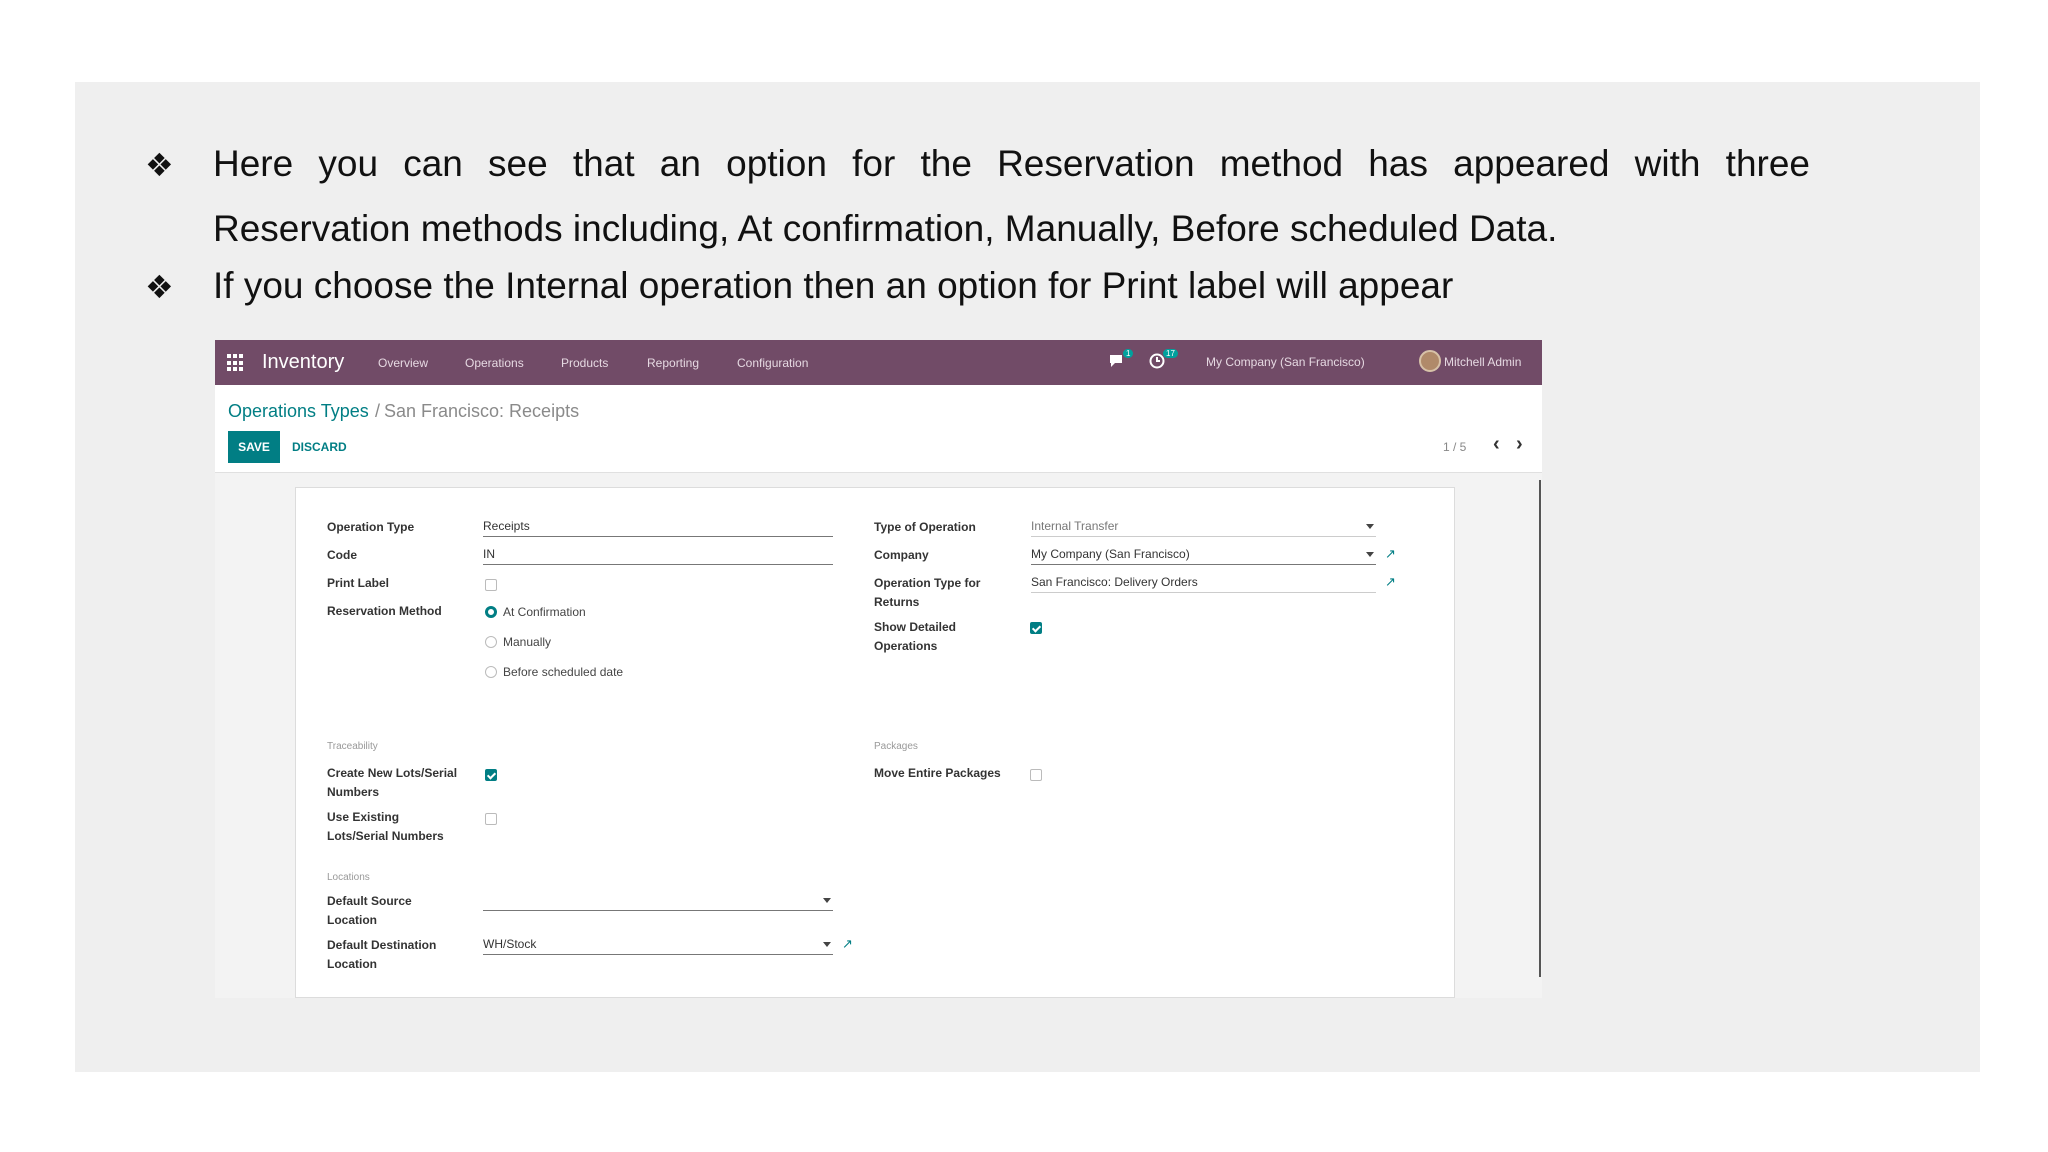 This screenshot has width=2048, height=1152. What do you see at coordinates (527, 642) in the screenshot?
I see `reservation-option-label: Manually` at bounding box center [527, 642].